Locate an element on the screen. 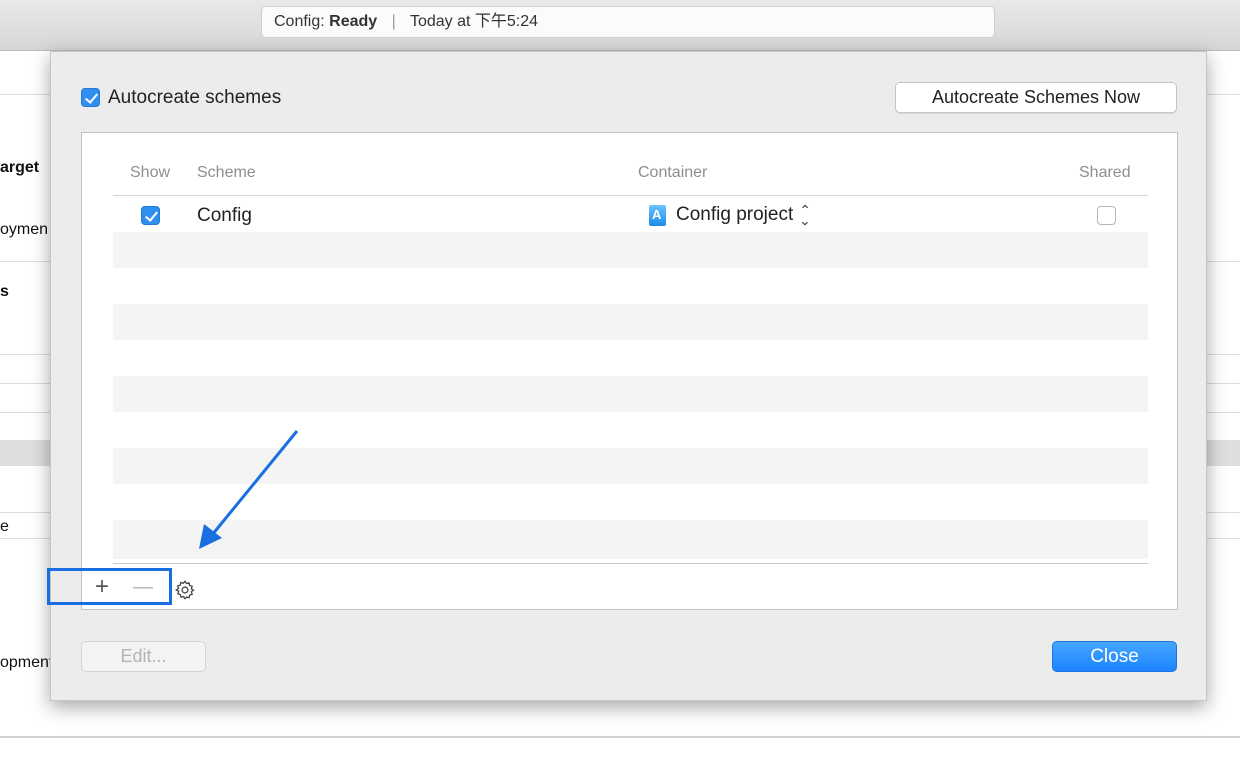 The height and width of the screenshot is (765, 1240). autocreate-schemes-now-button: Autocreate Schemes Now is located at coordinates (1036, 97).